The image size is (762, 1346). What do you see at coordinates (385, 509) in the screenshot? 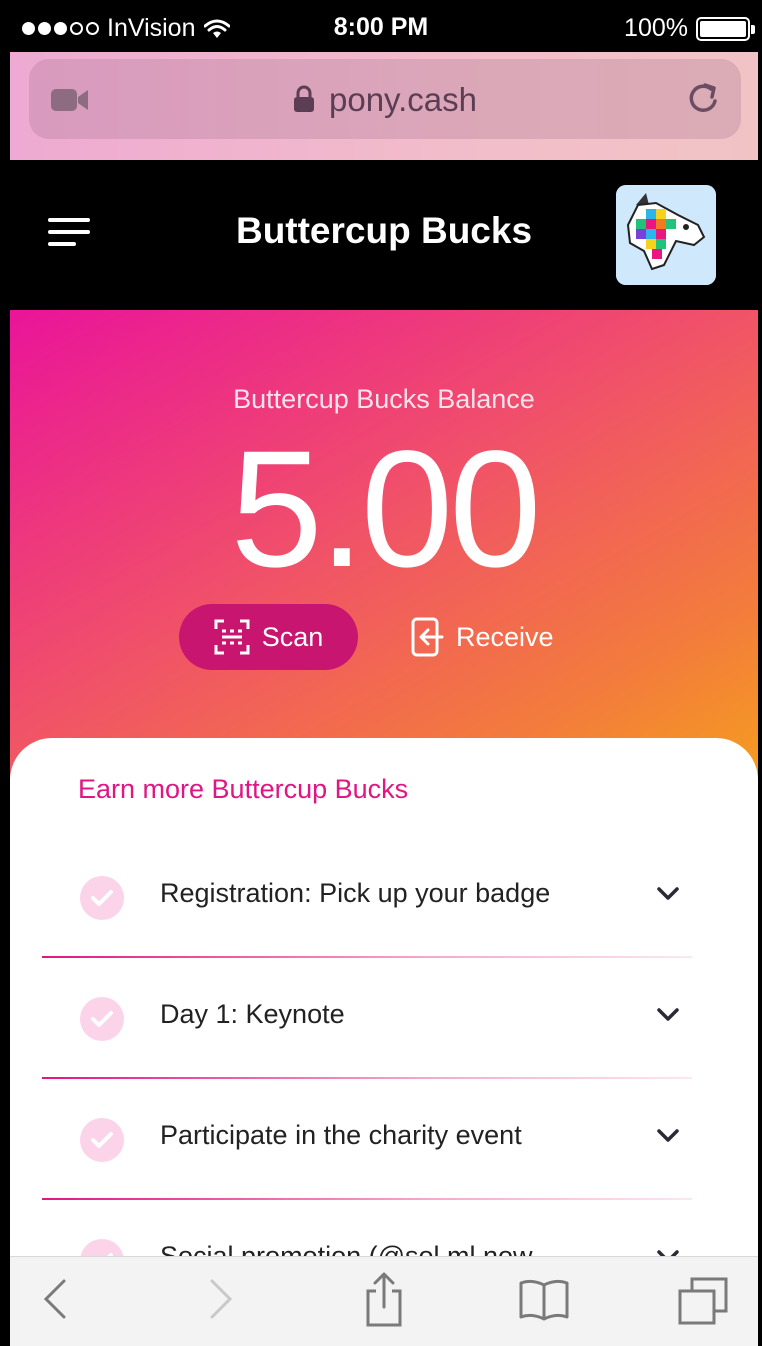
I see `balance-amount: 5.00` at bounding box center [385, 509].